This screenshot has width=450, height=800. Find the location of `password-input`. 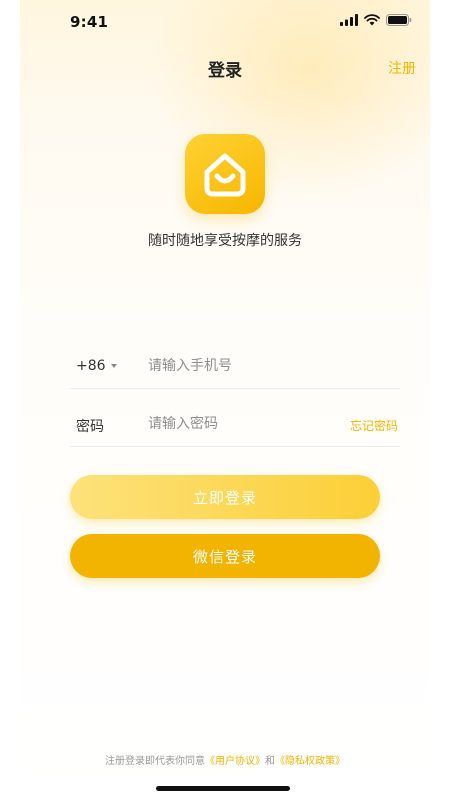

password-input is located at coordinates (233, 424).